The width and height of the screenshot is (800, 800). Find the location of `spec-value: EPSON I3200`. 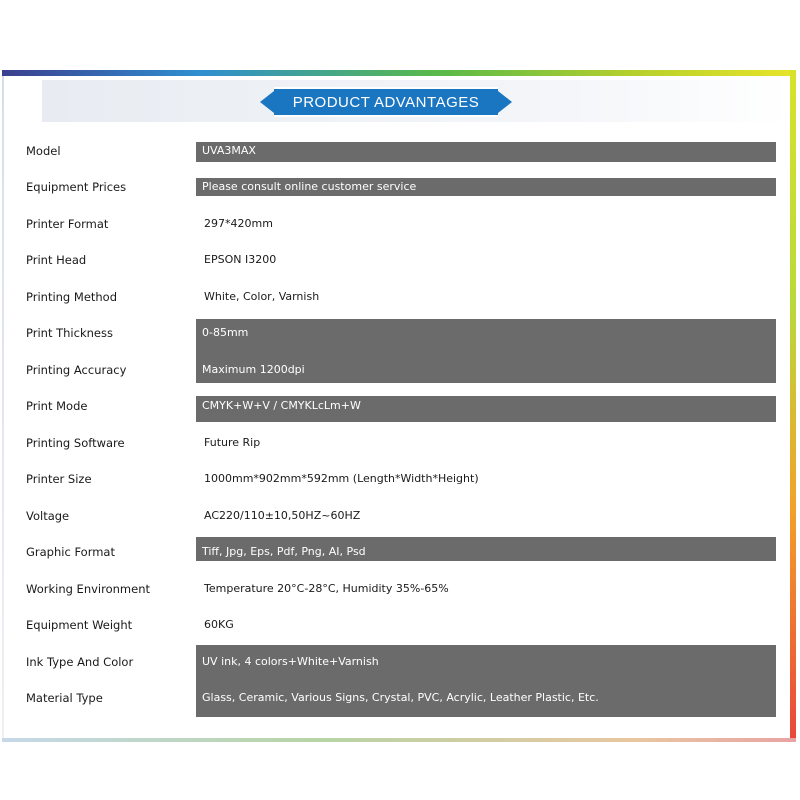

spec-value: EPSON I3200 is located at coordinates (240, 259).